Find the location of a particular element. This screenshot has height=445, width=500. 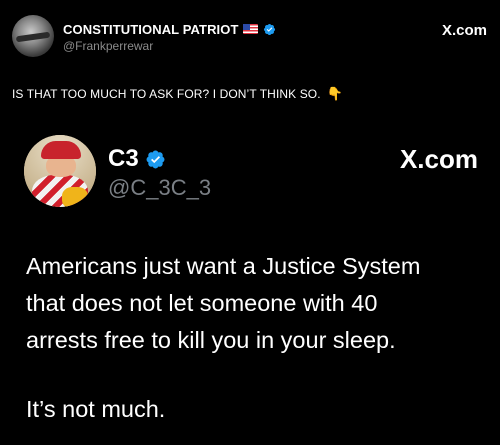

quoted-body-line: Americans just want a Justice System is located at coordinates (223, 266).